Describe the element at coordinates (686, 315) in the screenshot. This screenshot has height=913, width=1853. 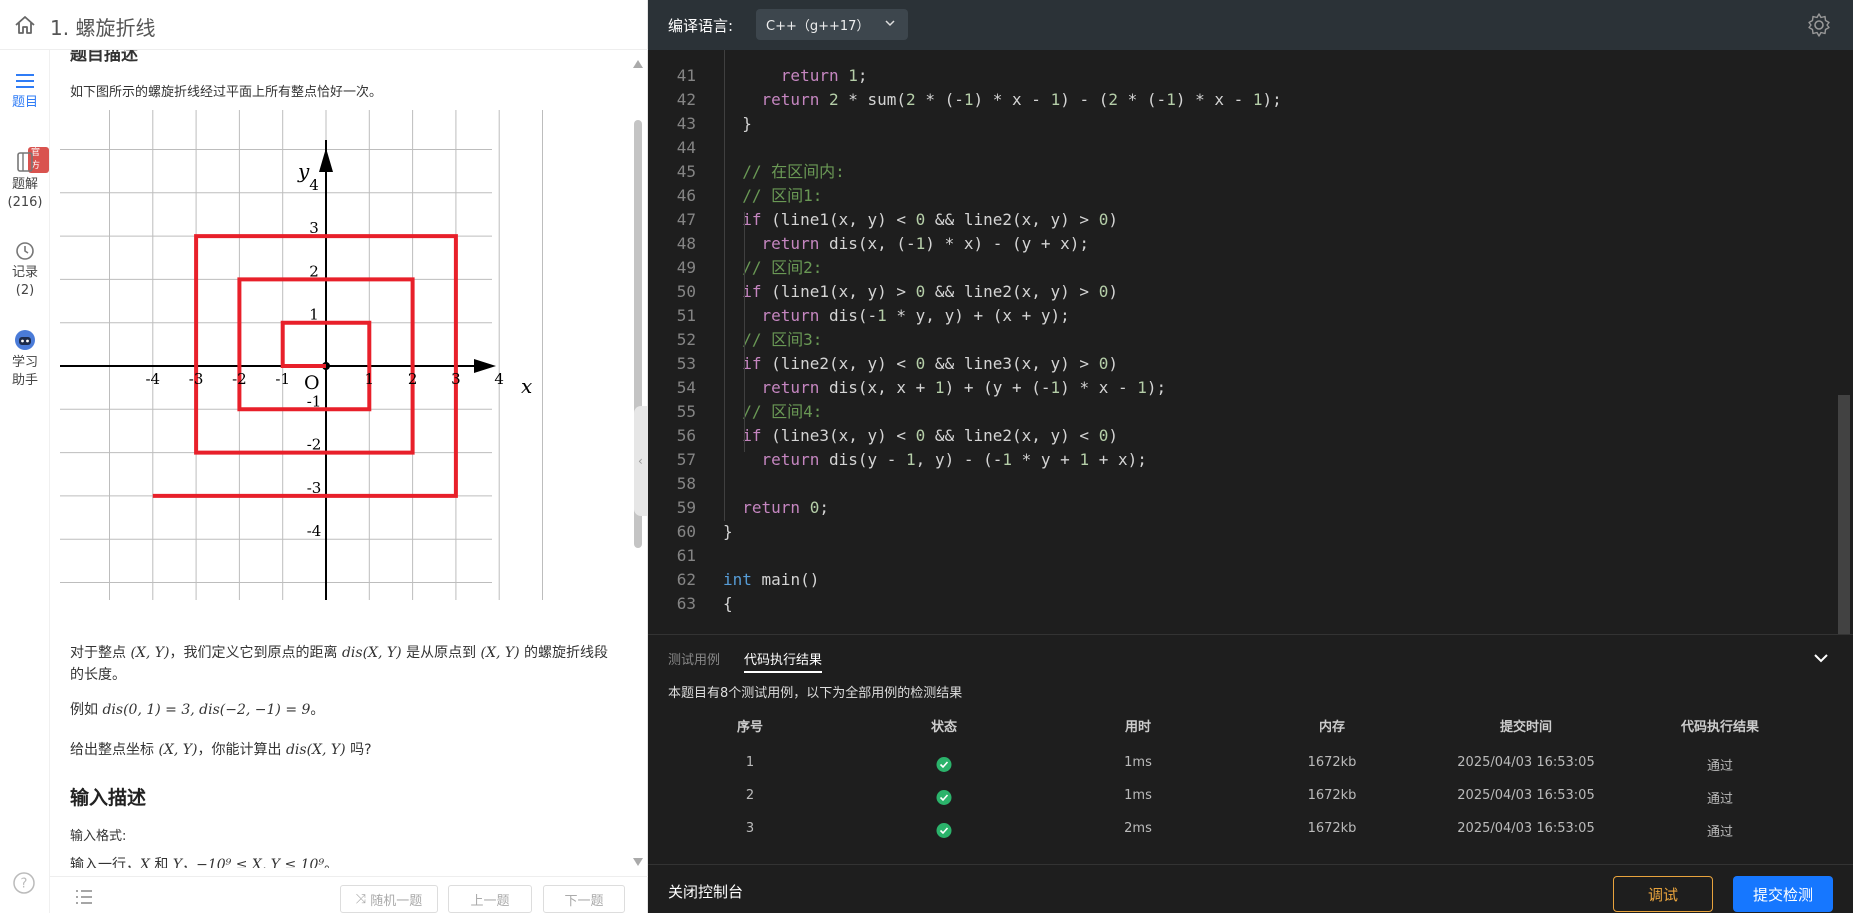
I see `line-number: 51` at that location.